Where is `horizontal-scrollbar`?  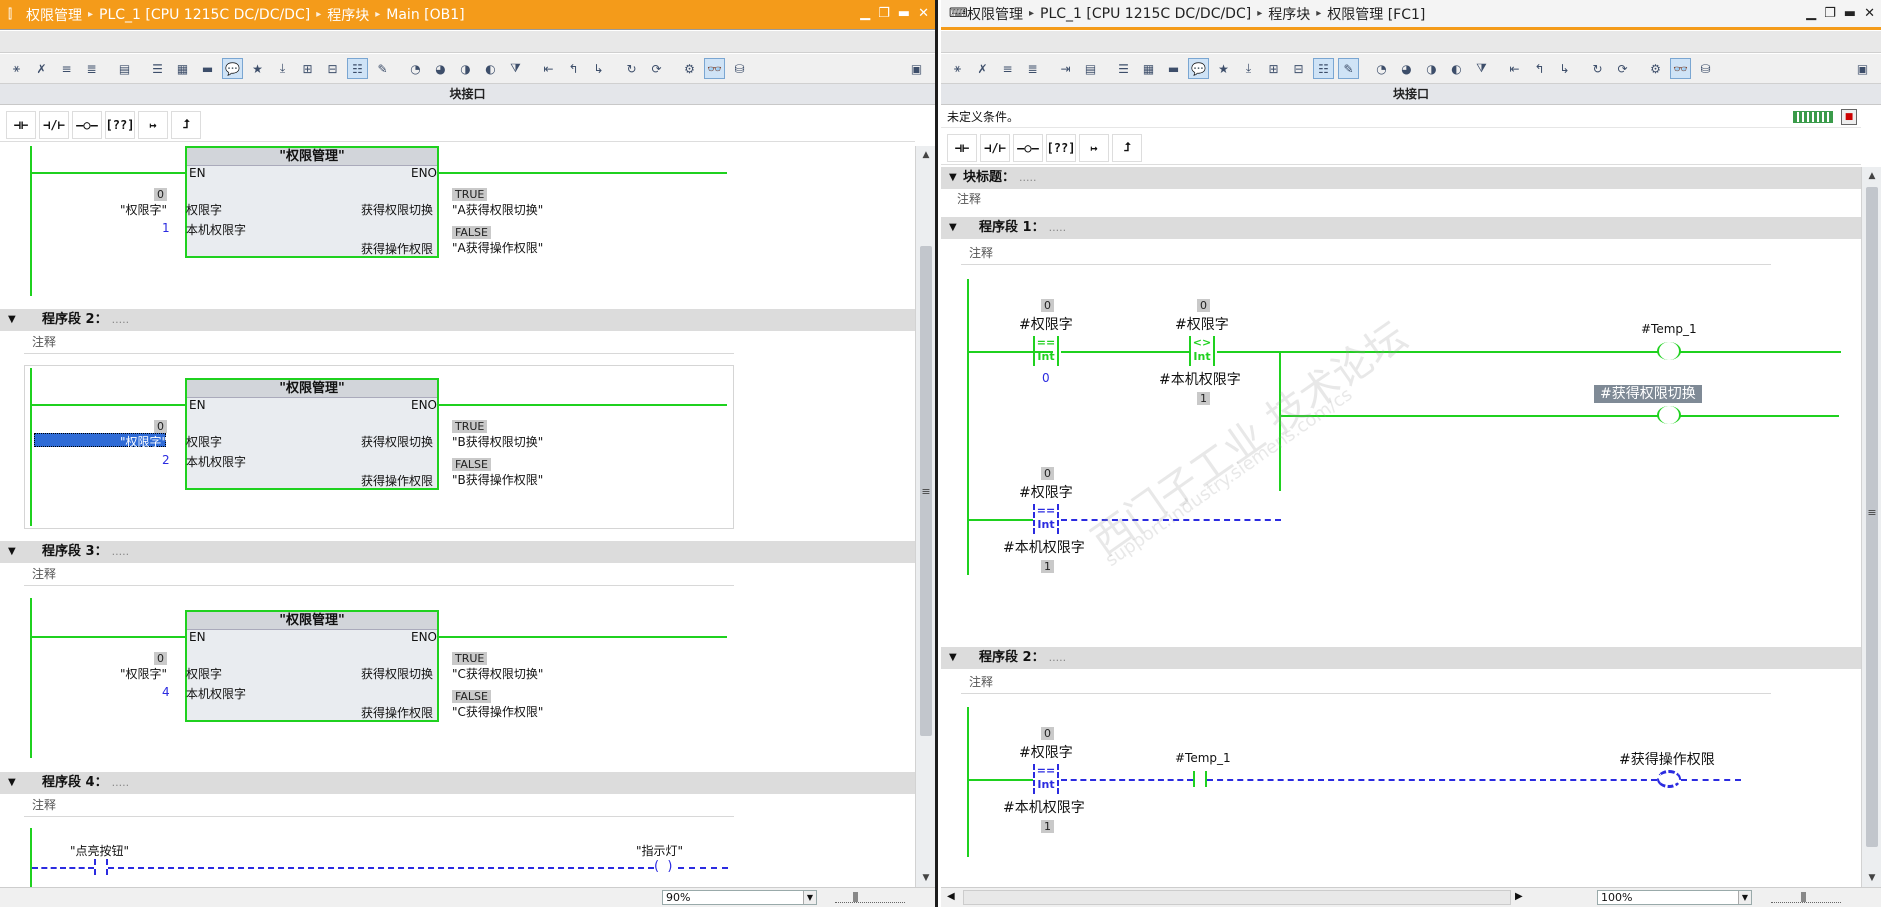
horizontal-scrollbar is located at coordinates (1237, 897).